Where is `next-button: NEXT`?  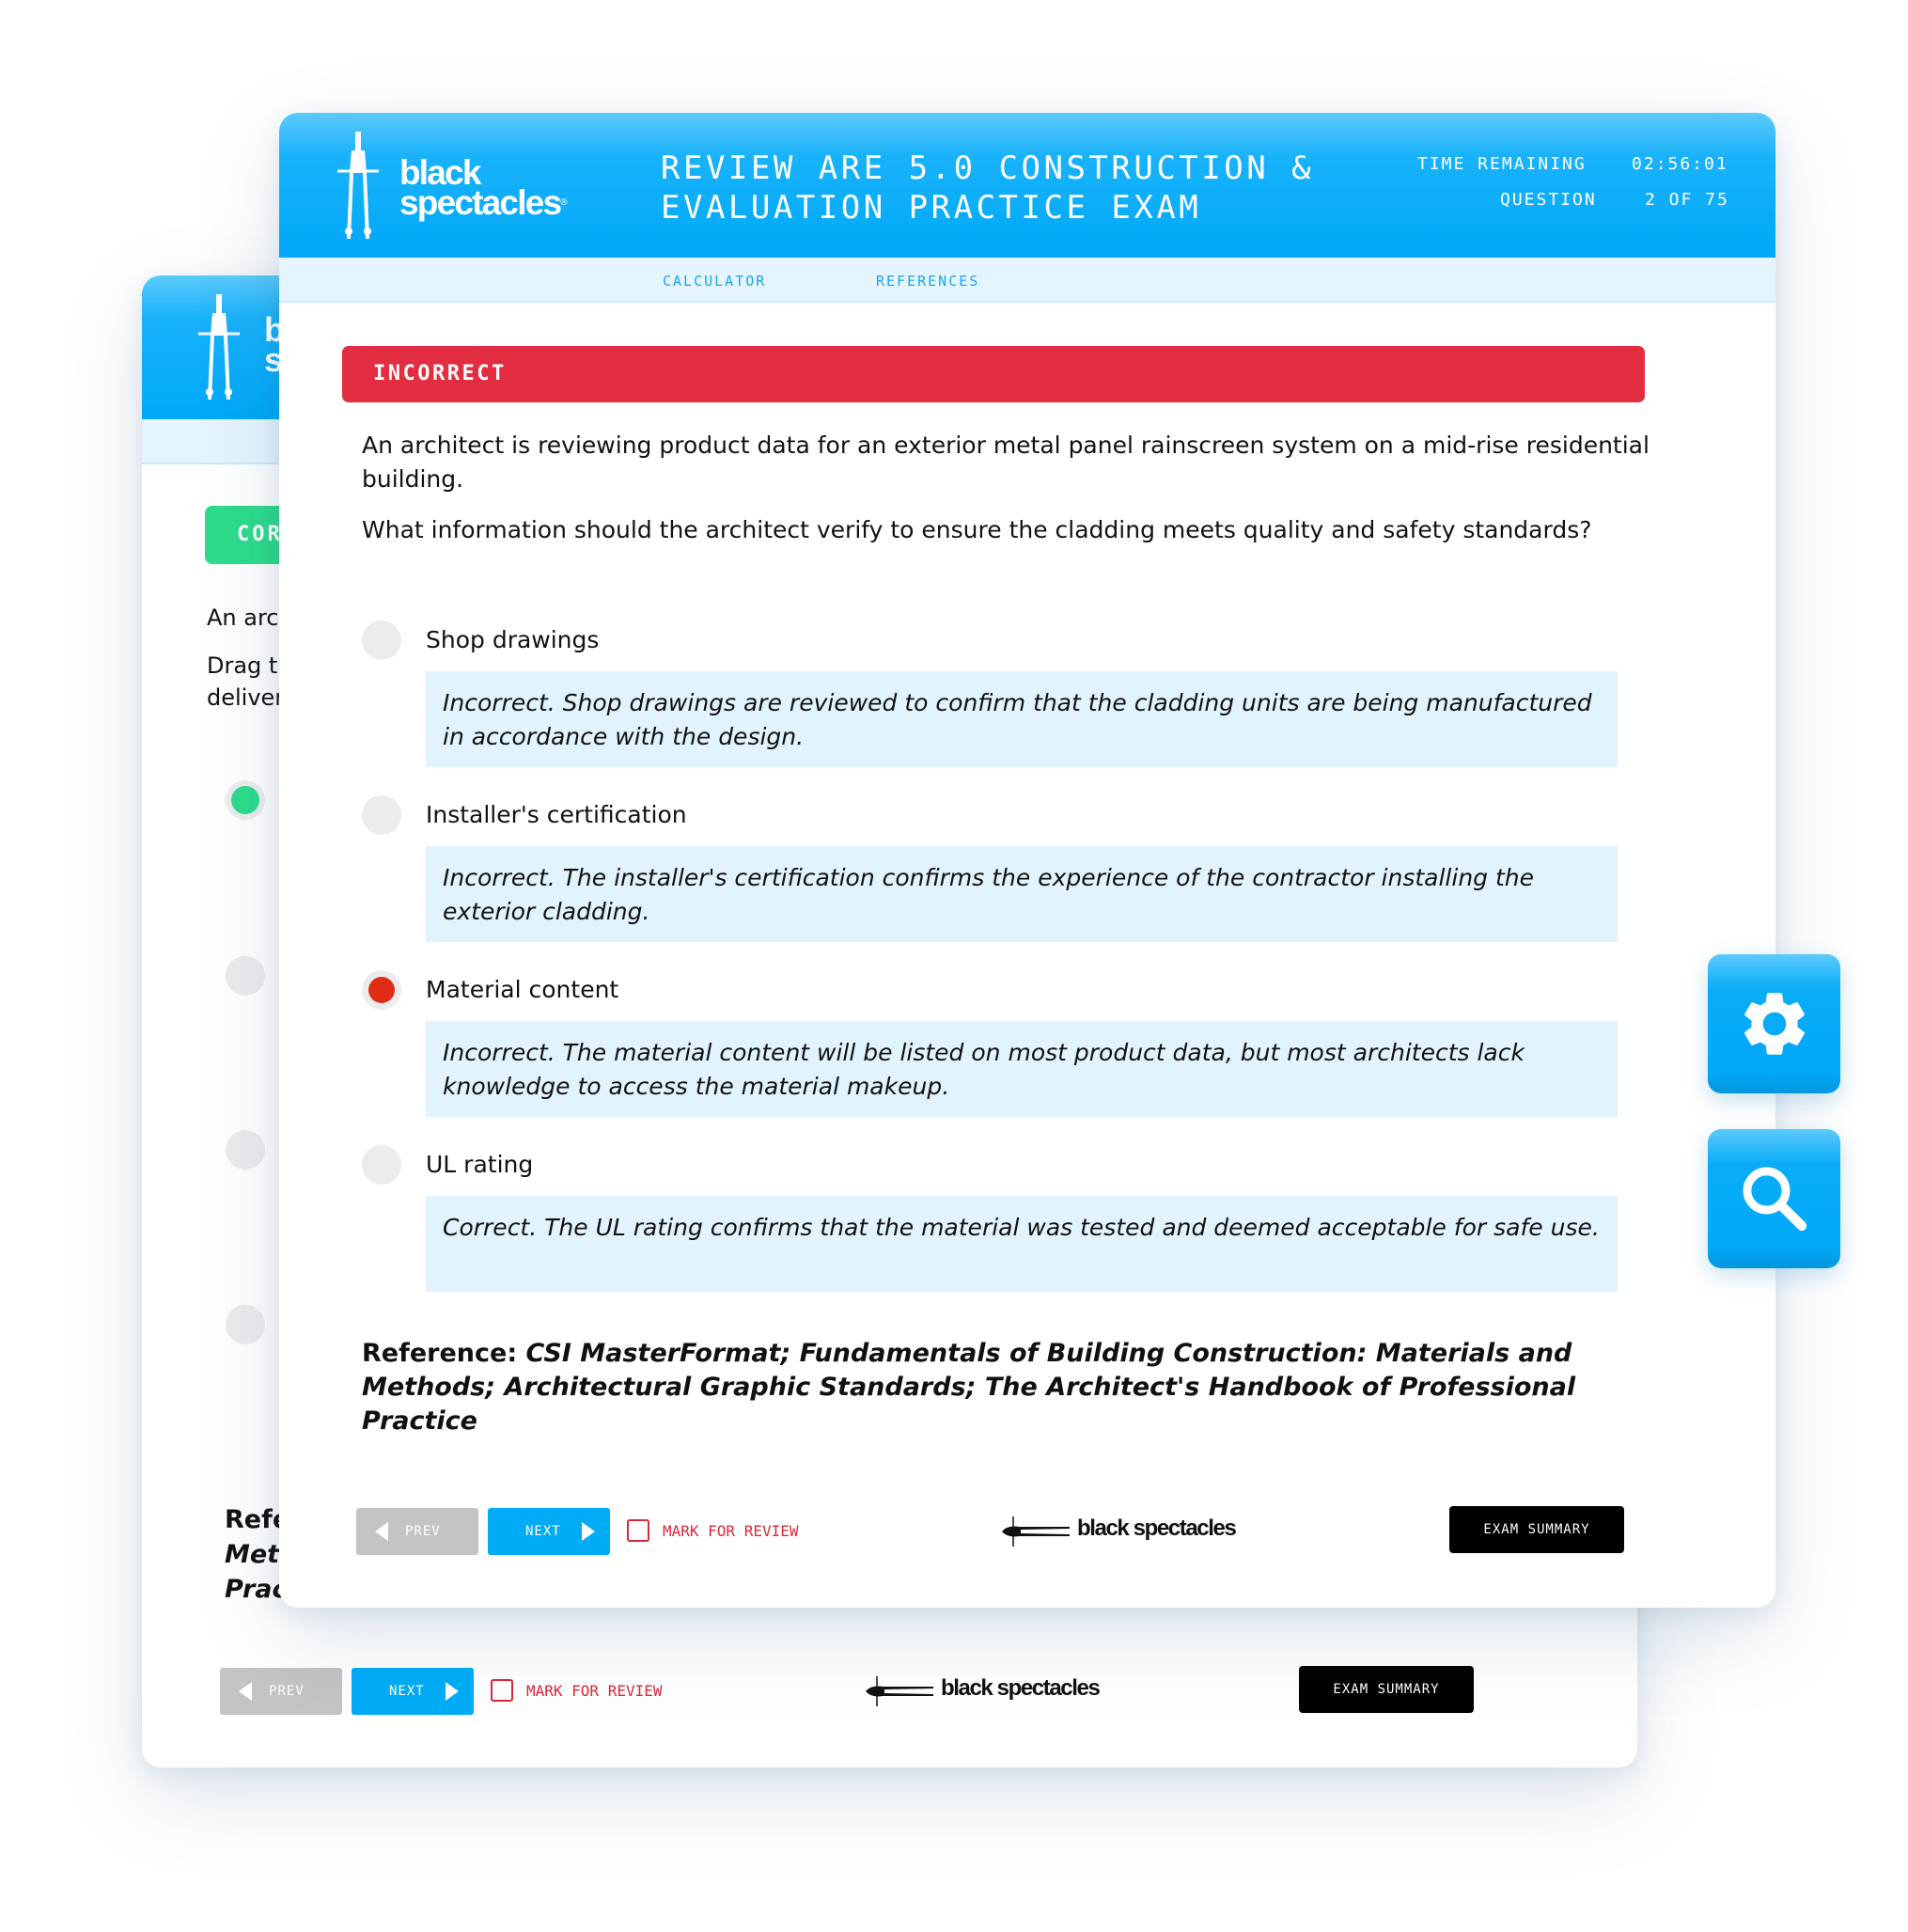 next-button: NEXT is located at coordinates (549, 1532).